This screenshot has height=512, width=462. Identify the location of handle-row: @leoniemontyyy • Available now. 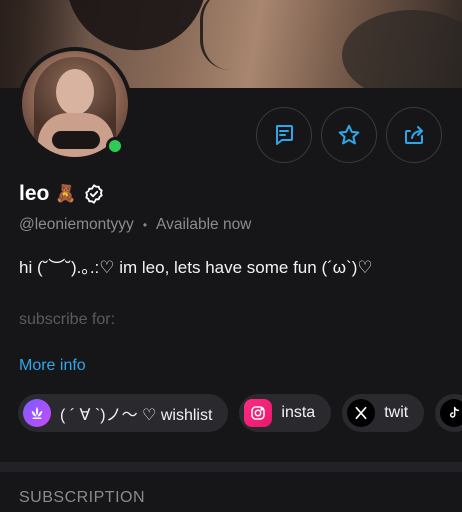
(135, 225).